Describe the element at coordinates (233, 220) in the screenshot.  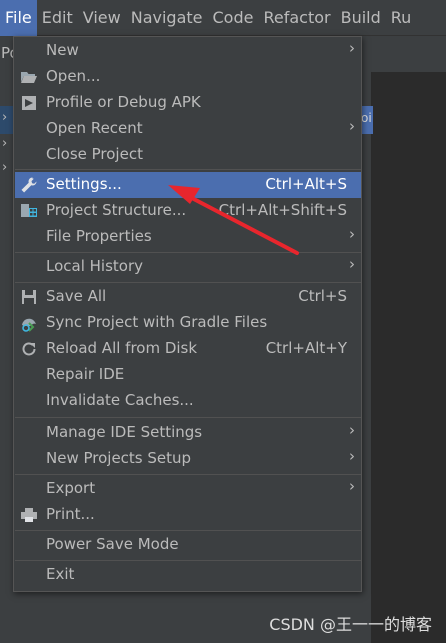
I see `annotation-arrow` at that location.